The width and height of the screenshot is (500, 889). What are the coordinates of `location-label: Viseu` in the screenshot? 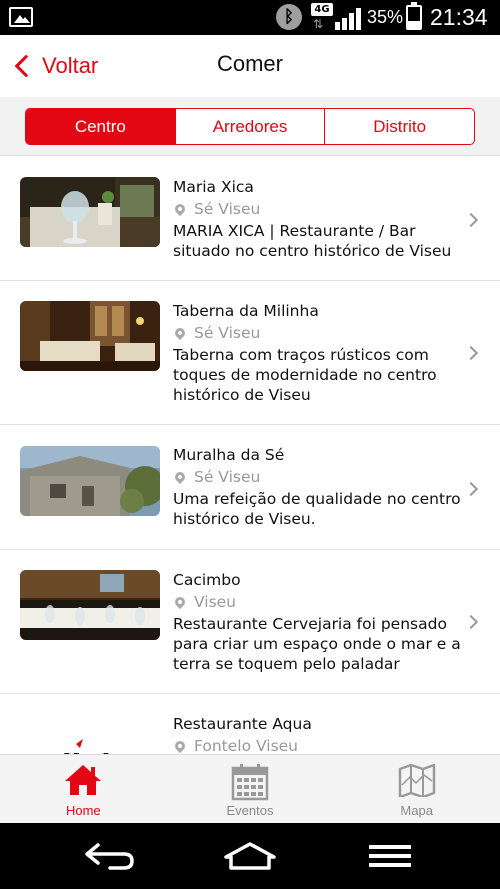 It's located at (215, 602).